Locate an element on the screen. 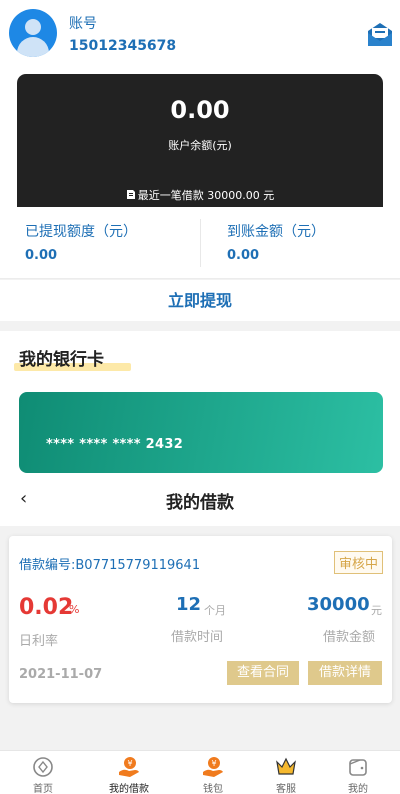 This screenshot has height=794, width=400. avatar is located at coordinates (33, 33).